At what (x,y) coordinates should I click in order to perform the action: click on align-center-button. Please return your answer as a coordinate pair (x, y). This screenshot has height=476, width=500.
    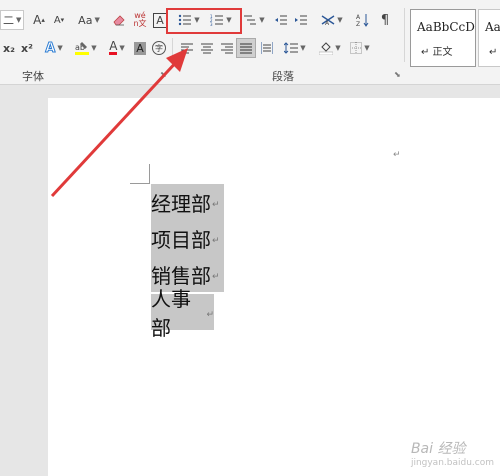
    Looking at the image, I should click on (207, 48).